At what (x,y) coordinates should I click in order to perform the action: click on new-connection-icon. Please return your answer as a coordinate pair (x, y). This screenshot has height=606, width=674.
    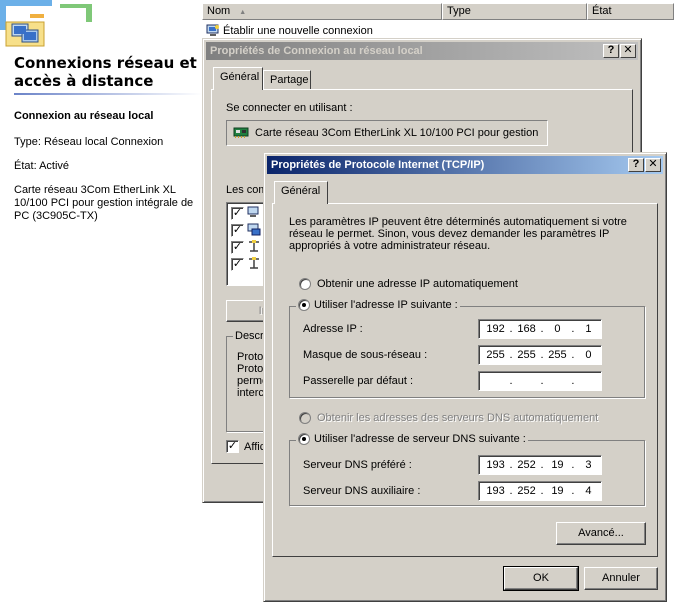
    Looking at the image, I should click on (212, 30).